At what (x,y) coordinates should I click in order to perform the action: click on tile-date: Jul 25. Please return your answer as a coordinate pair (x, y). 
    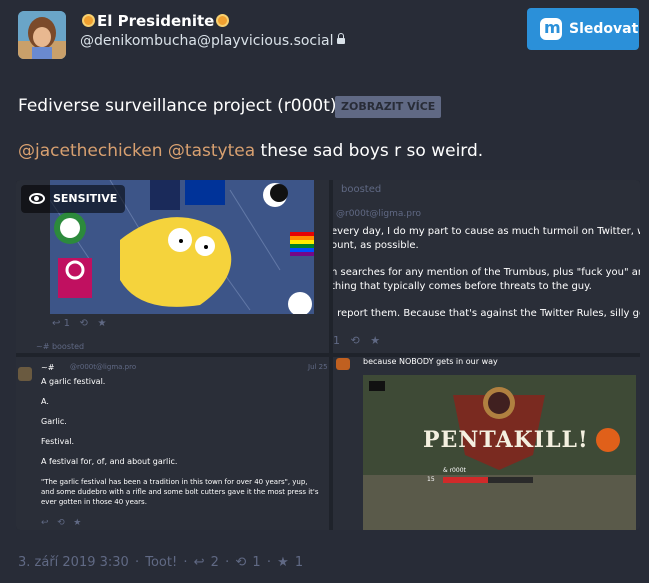
    Looking at the image, I should click on (318, 367).